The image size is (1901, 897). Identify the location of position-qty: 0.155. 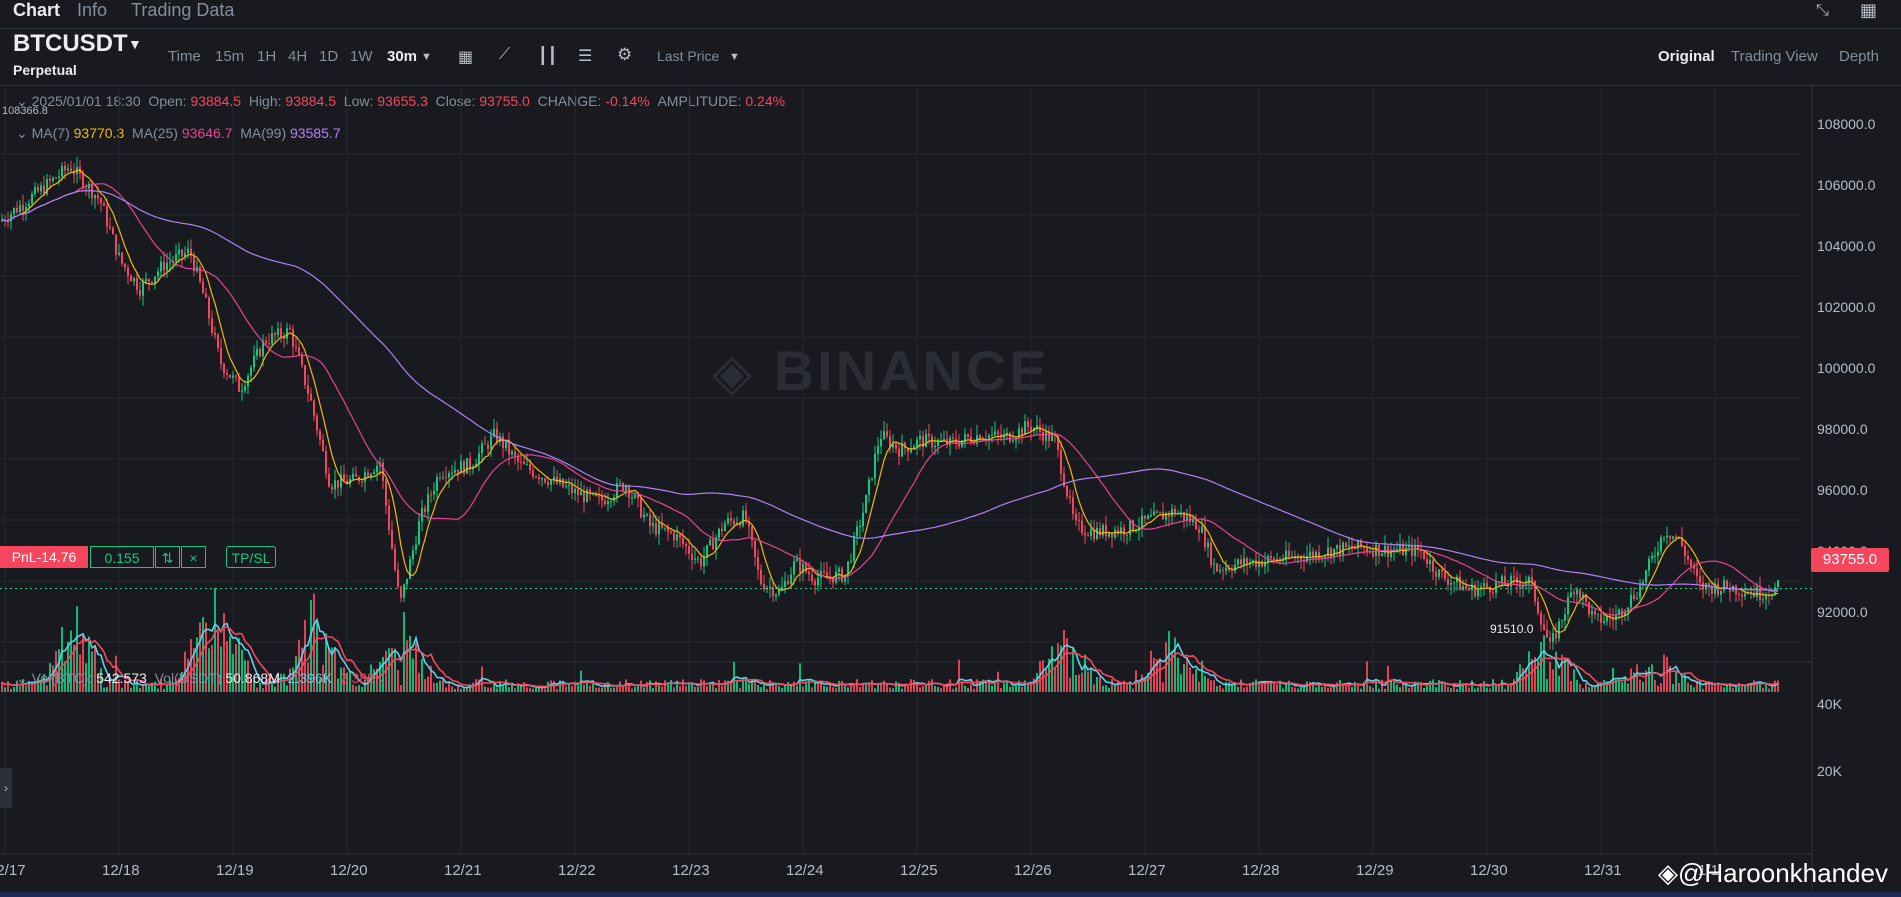
(122, 557).